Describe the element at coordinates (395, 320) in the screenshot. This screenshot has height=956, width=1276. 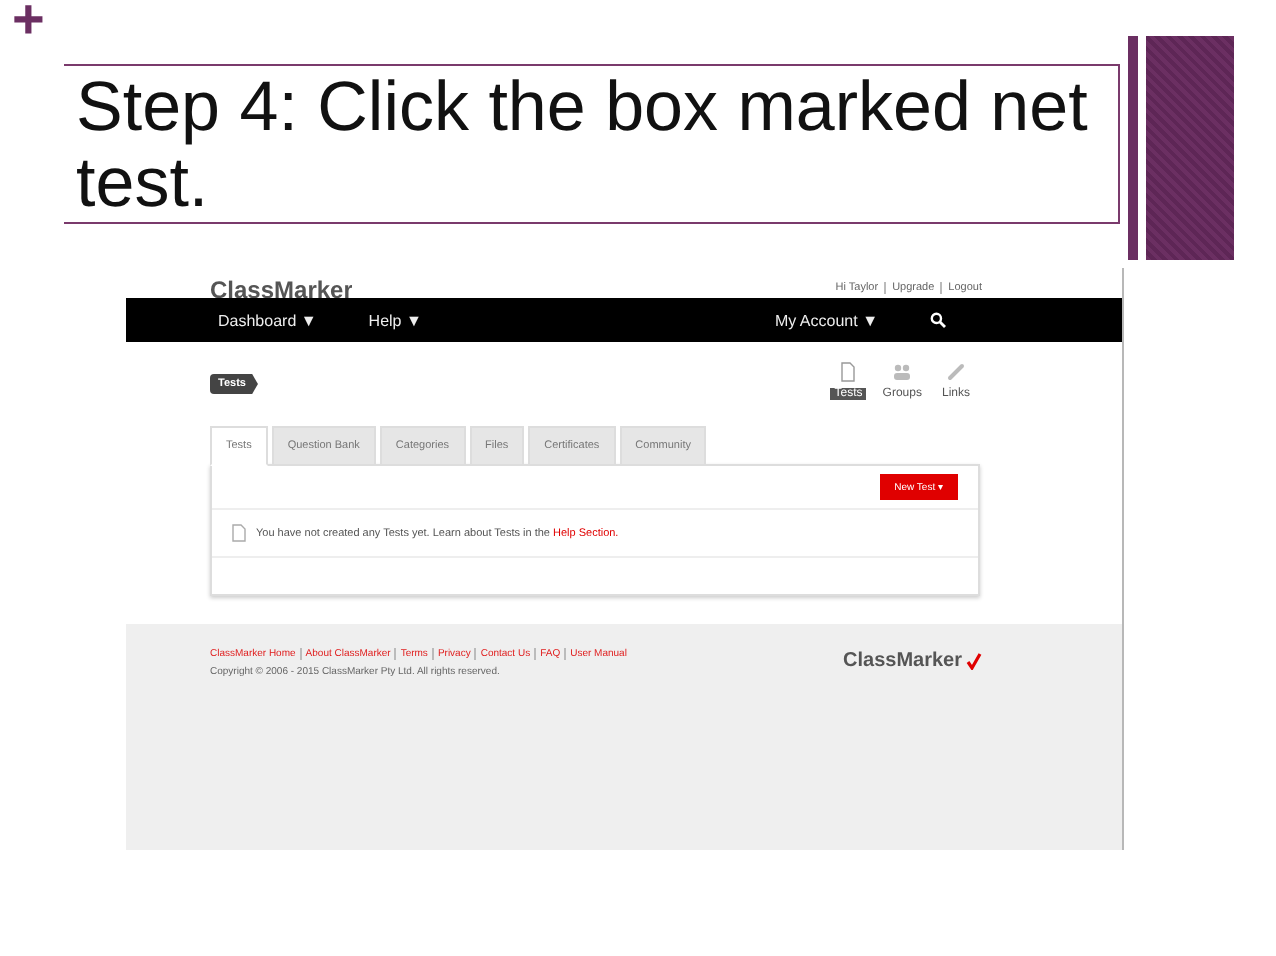
I see `nav-menu: Help ▼` at that location.